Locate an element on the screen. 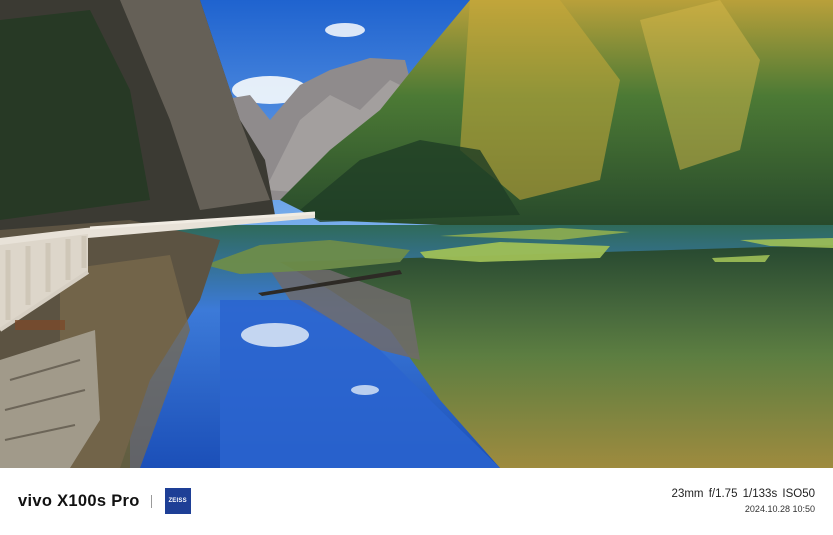 This screenshot has width=833, height=535. brand-group: vivo X100s Pro ZEISS is located at coordinates (104, 501).